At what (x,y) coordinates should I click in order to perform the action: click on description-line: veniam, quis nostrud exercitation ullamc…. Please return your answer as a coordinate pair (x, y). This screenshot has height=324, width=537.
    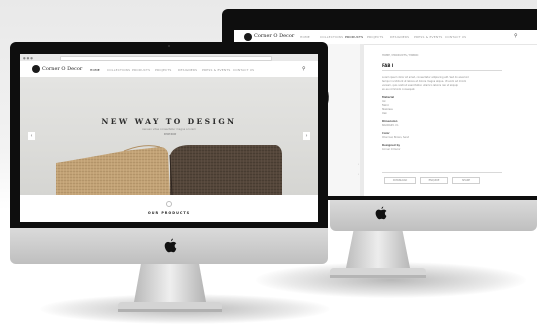
    Looking at the image, I should click on (420, 85).